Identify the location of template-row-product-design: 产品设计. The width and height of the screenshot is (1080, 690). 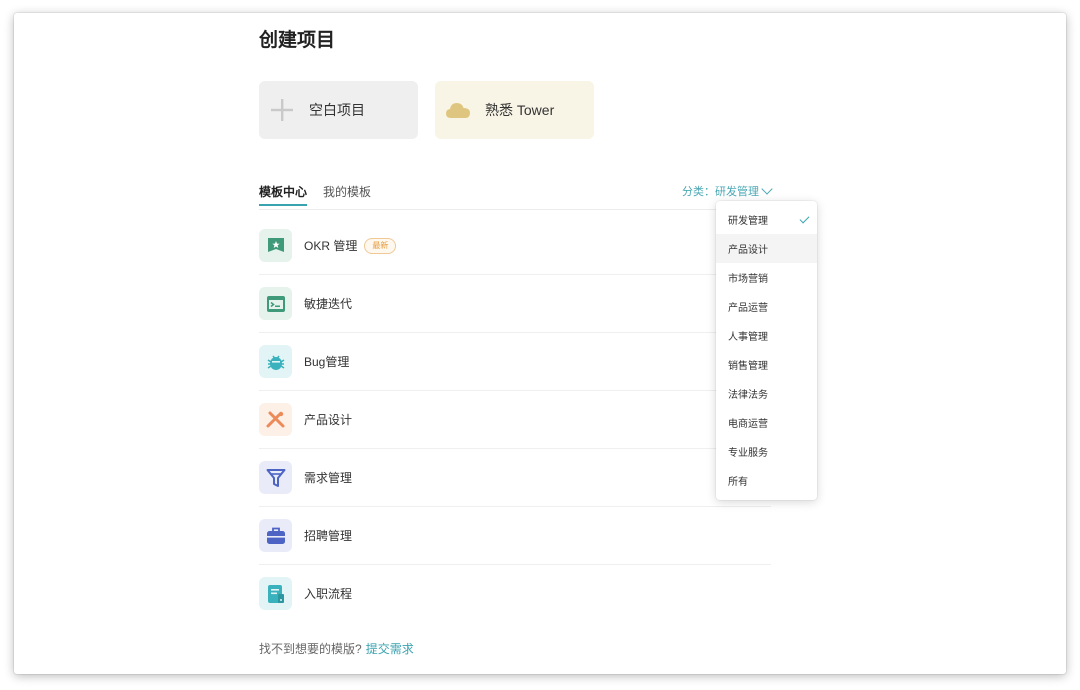
(515, 420).